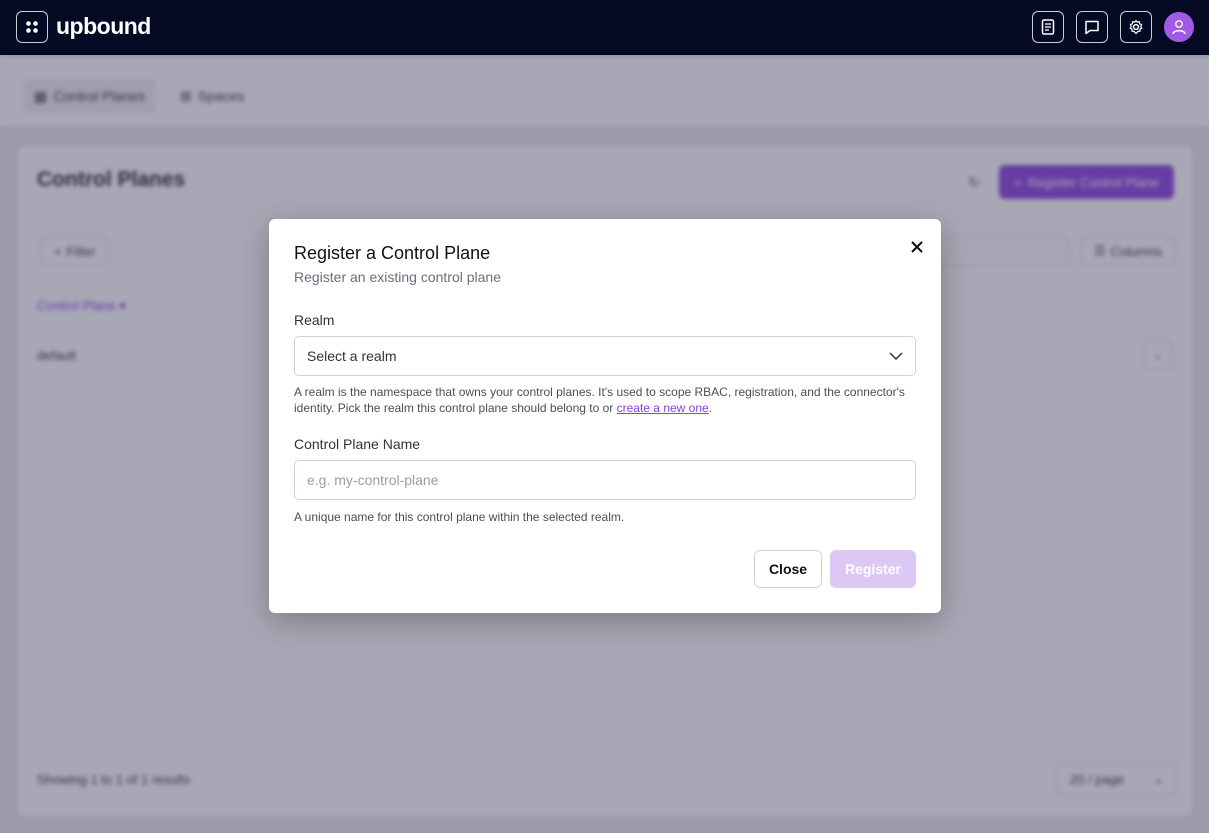 This screenshot has width=1209, height=833. Describe the element at coordinates (352, 356) in the screenshot. I see `realm-select-value: Select a realm` at that location.